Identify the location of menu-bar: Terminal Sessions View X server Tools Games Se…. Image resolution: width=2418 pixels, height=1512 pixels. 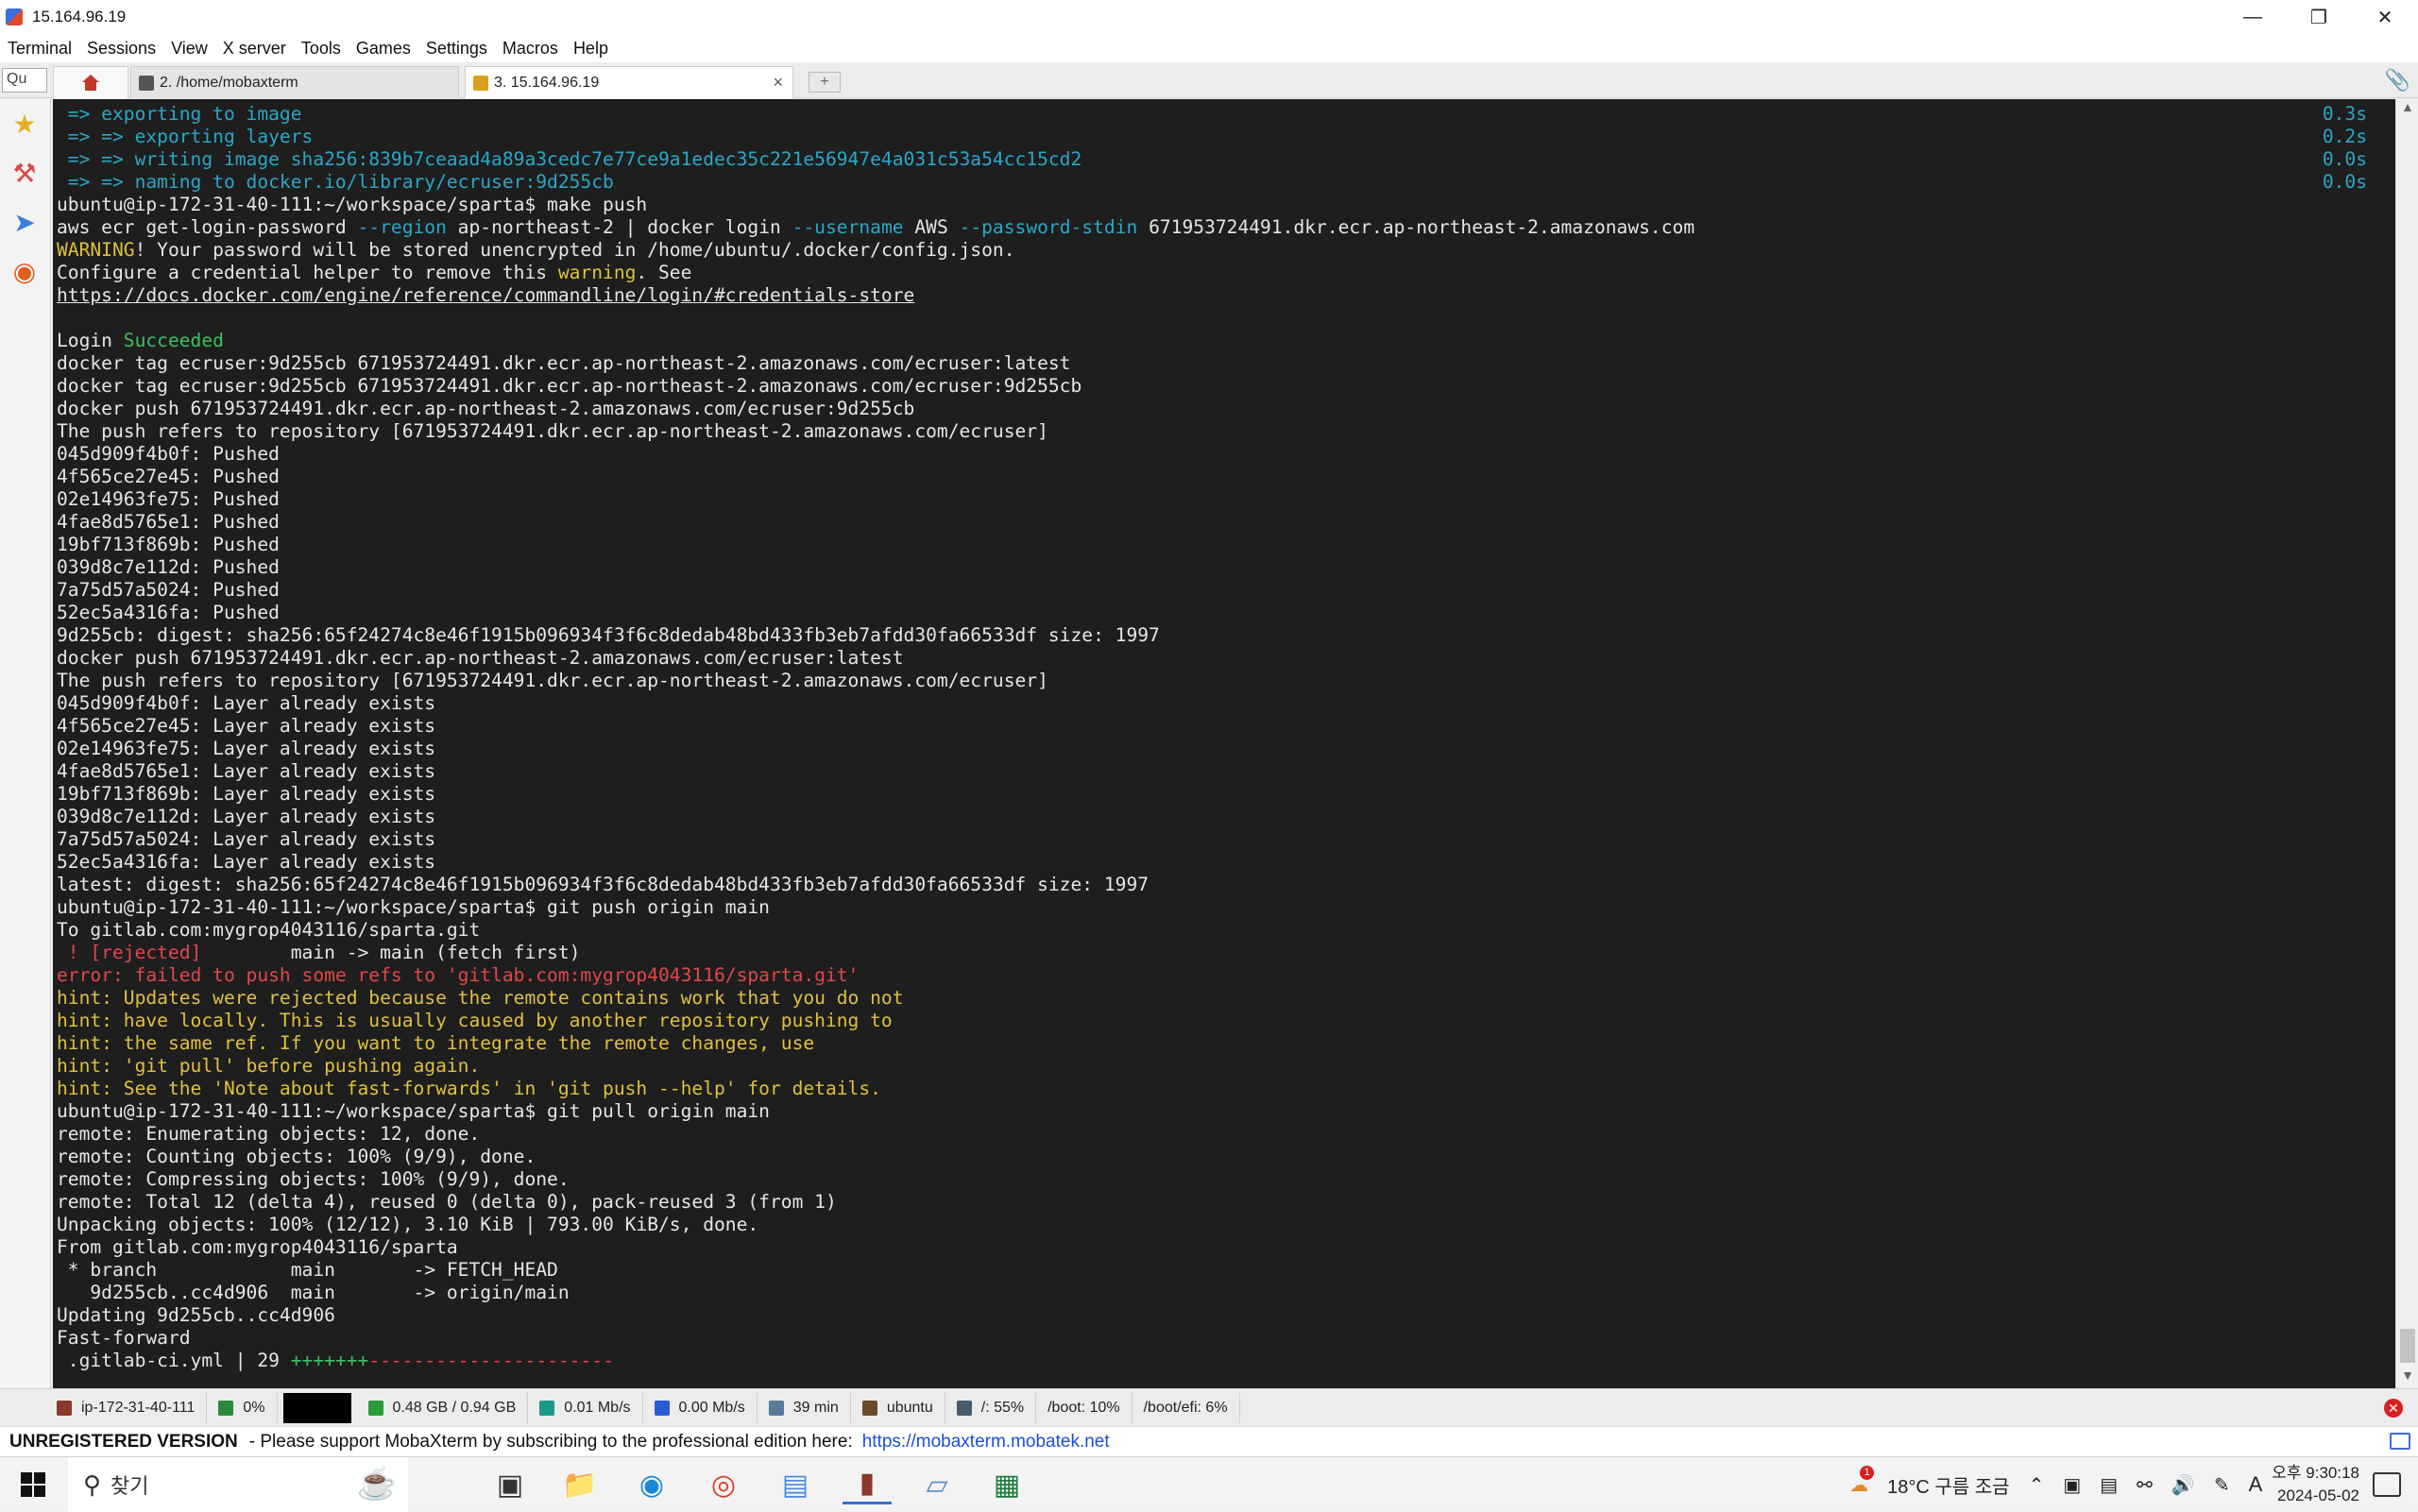
(1209, 48).